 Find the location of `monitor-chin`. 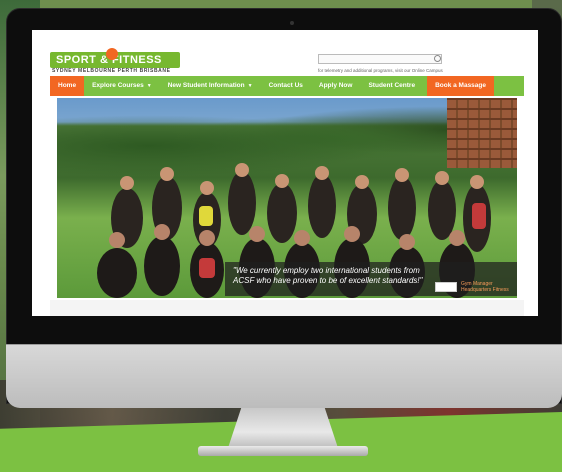

monitor-chin is located at coordinates (284, 376).